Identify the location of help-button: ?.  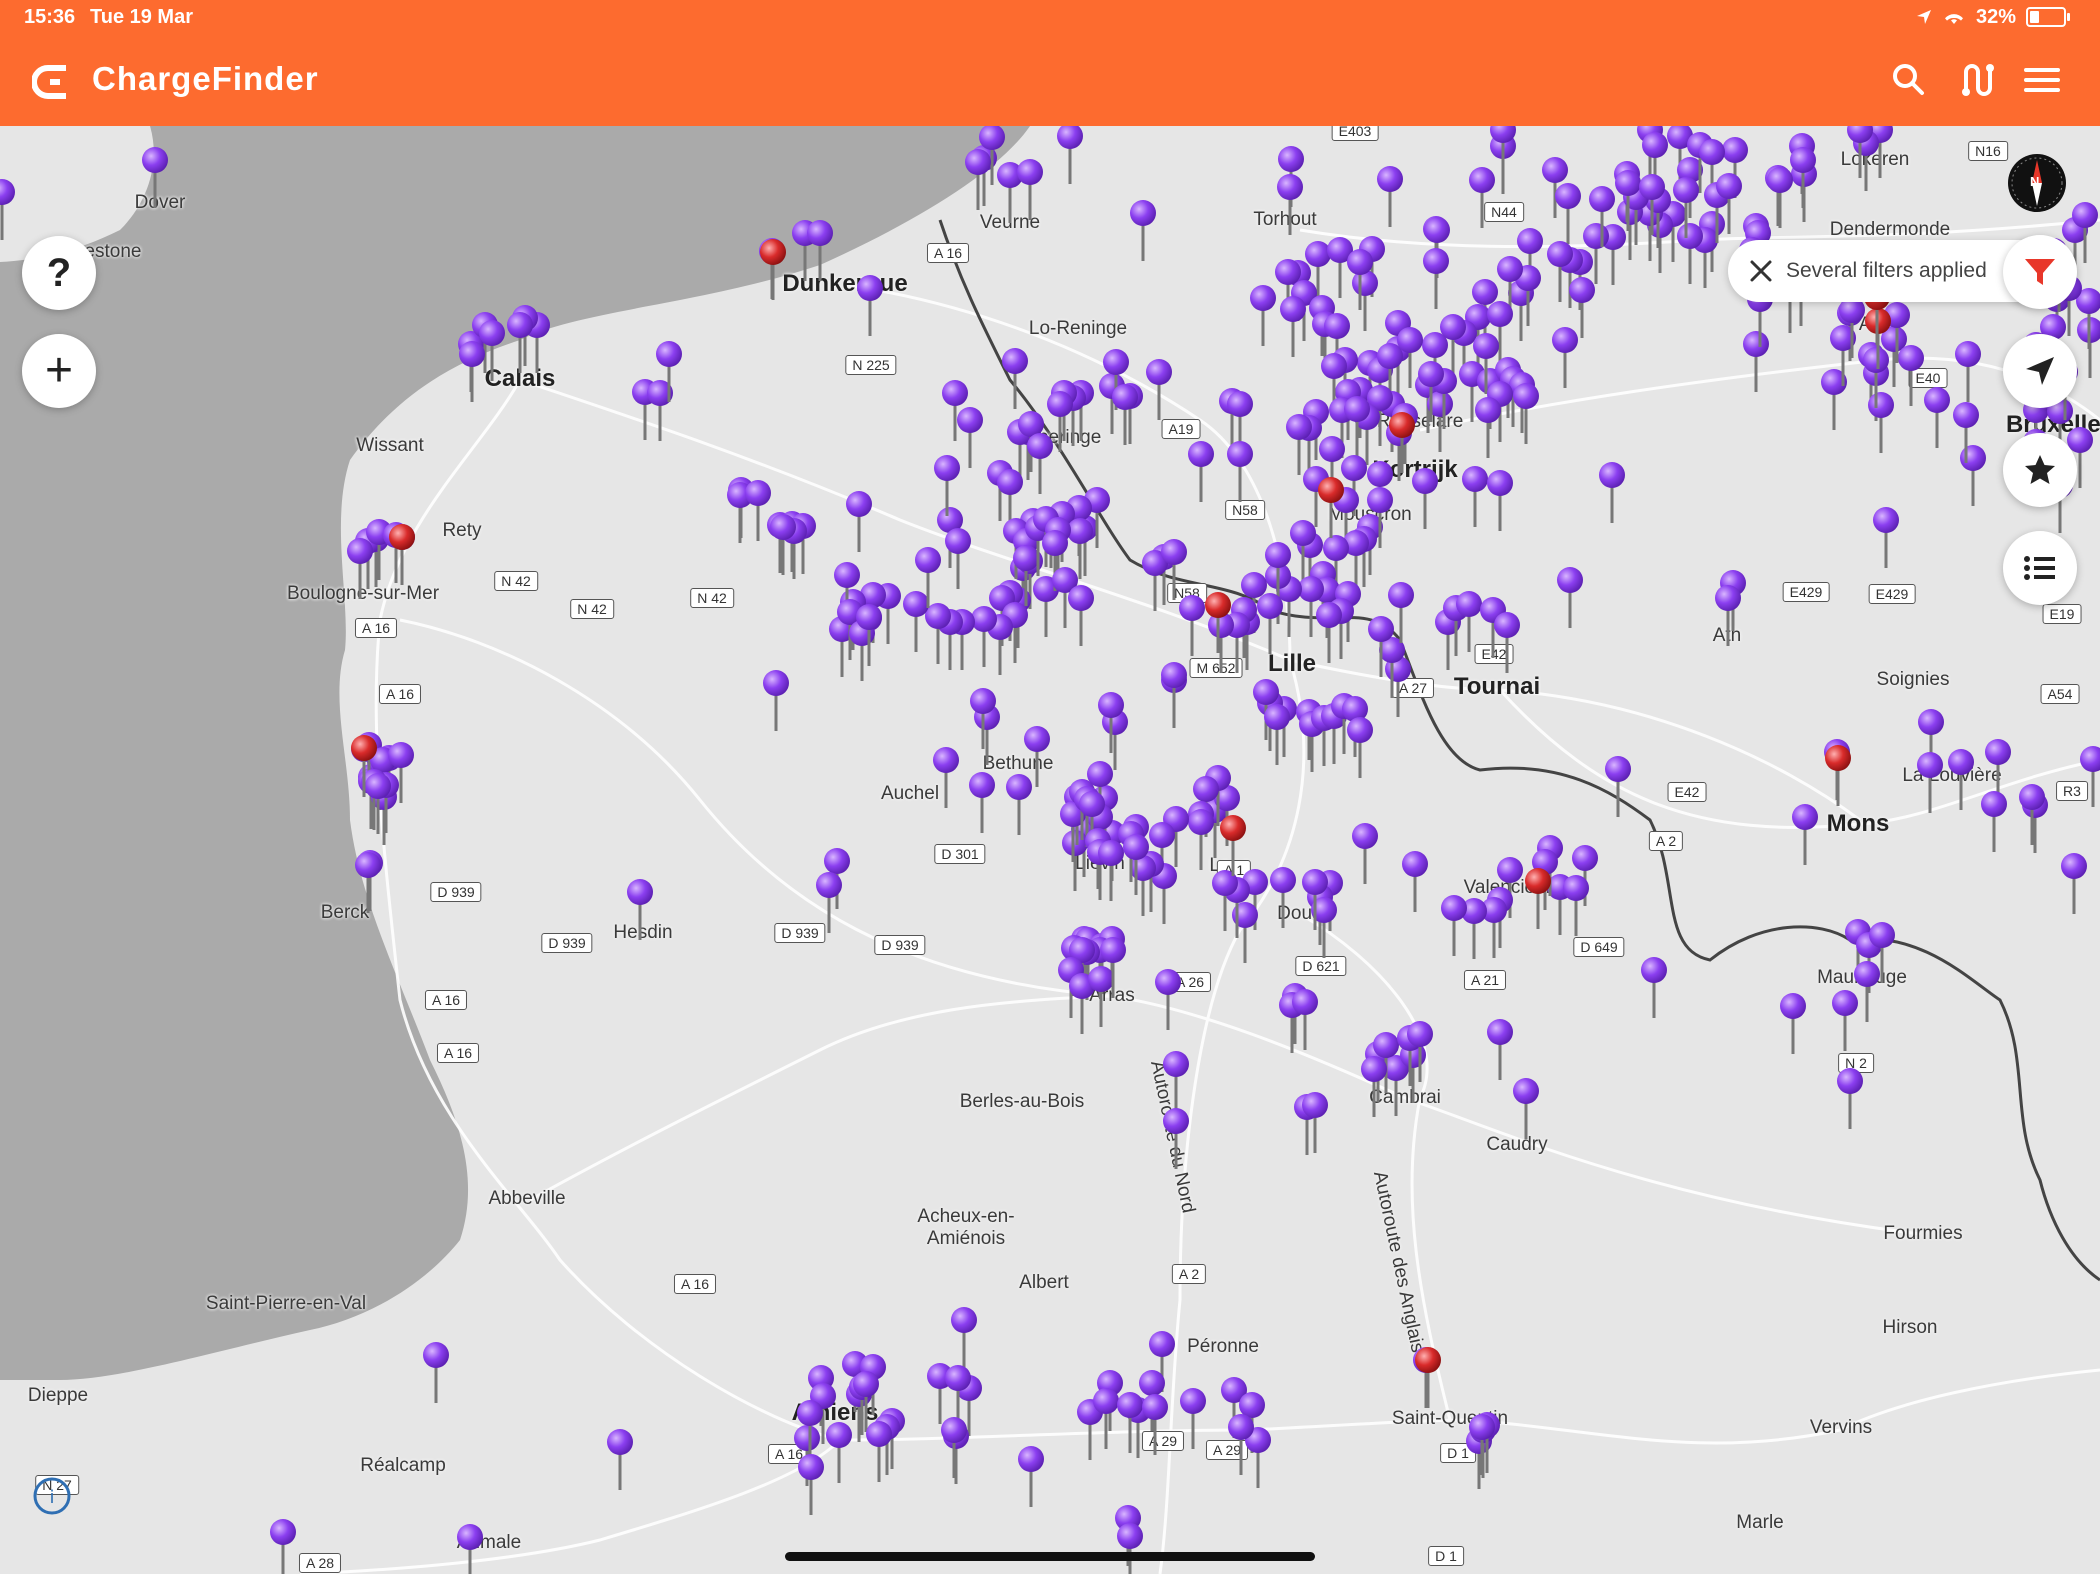
(59, 273).